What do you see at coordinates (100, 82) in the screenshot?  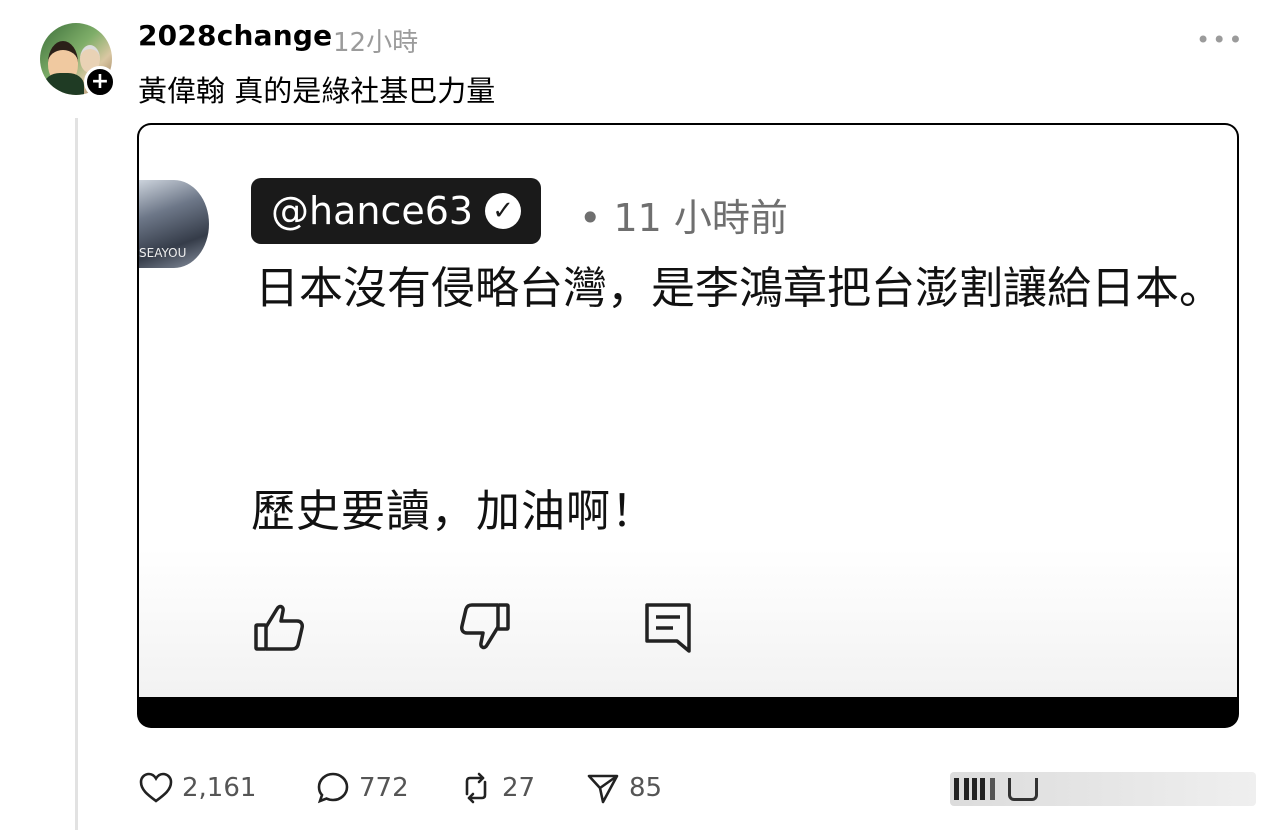 I see `follow-plus-icon: +` at bounding box center [100, 82].